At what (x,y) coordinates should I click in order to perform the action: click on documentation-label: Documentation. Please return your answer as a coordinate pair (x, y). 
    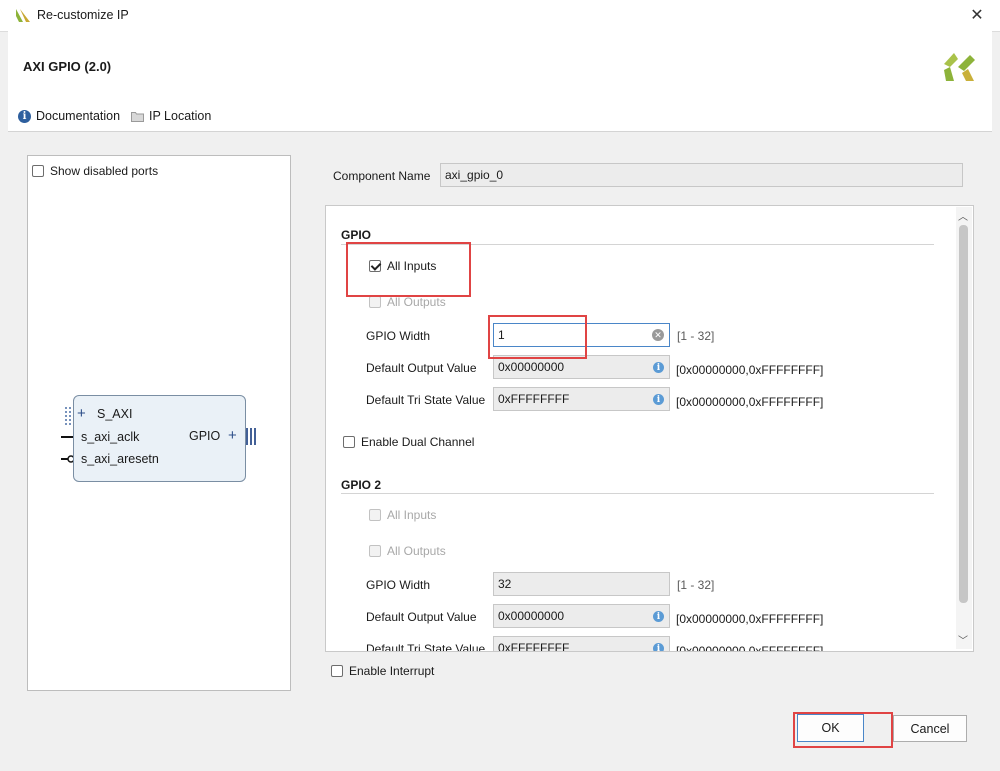
    Looking at the image, I should click on (78, 116).